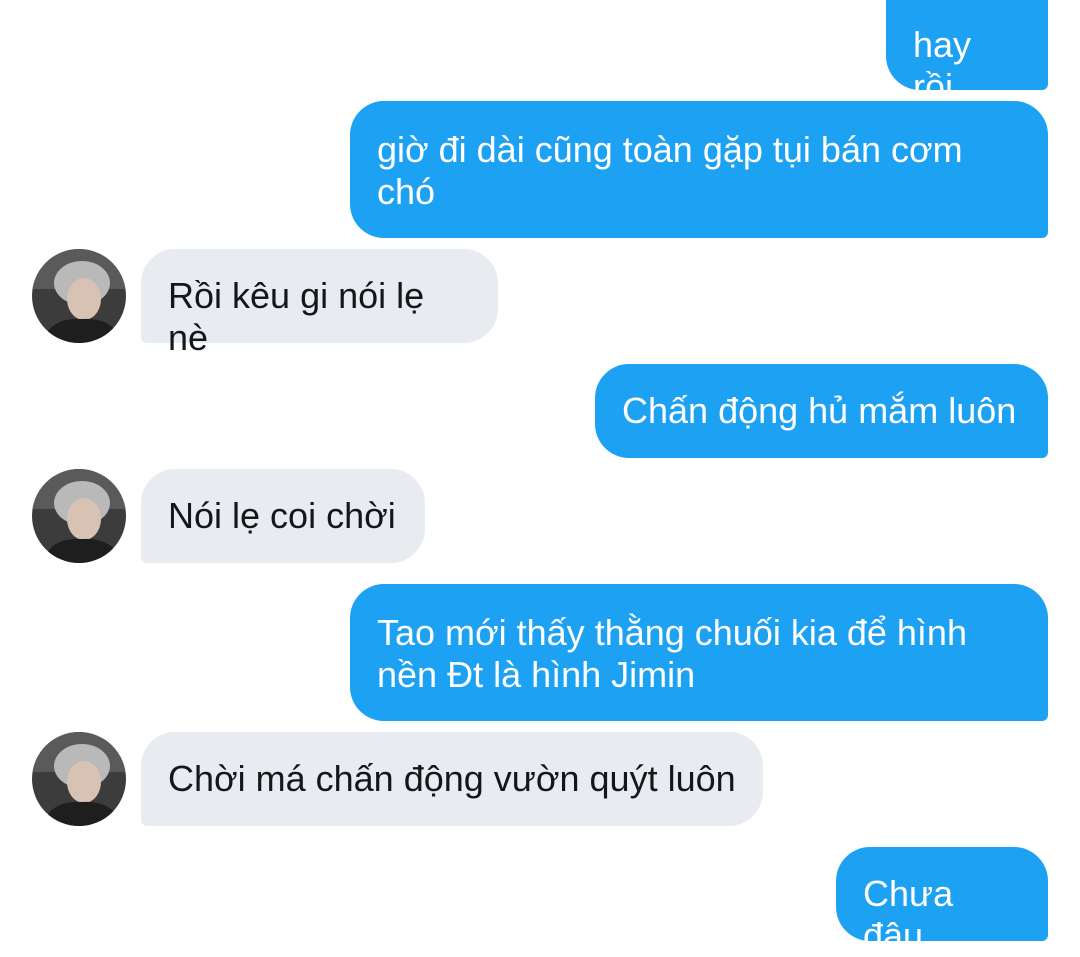 This screenshot has width=1080, height=957. What do you see at coordinates (942, 901) in the screenshot?
I see `outgoing-message-bubble: Chưa đâu` at bounding box center [942, 901].